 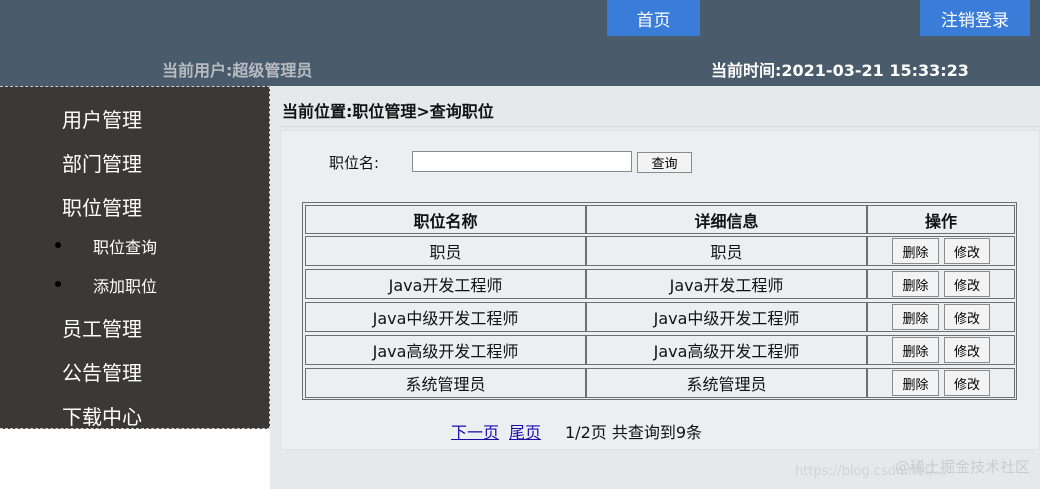 What do you see at coordinates (445, 350) in the screenshot?
I see `table-cell-name: Java高级开发工程师` at bounding box center [445, 350].